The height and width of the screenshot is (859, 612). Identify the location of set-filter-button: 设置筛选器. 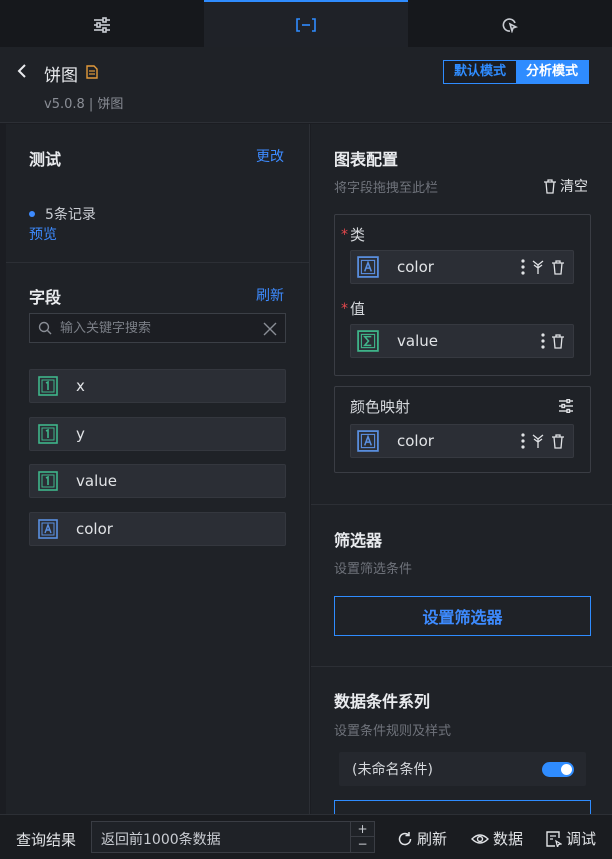
(462, 616).